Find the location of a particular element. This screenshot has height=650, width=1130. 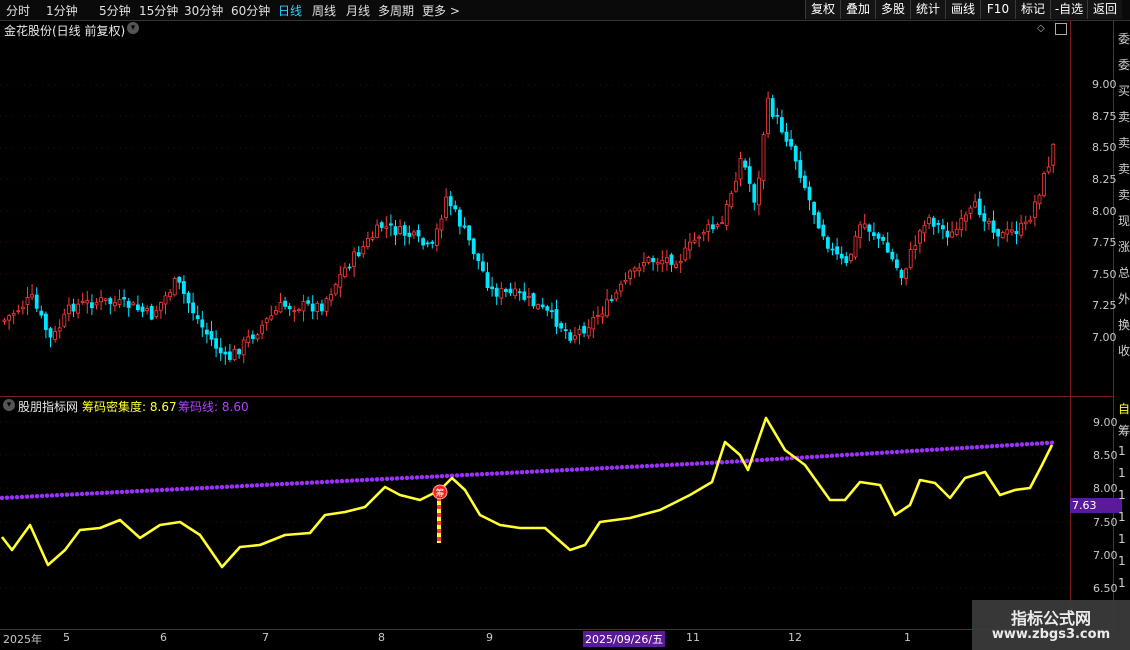

crosshair-date-label: 2025/09/26/五 is located at coordinates (624, 639).